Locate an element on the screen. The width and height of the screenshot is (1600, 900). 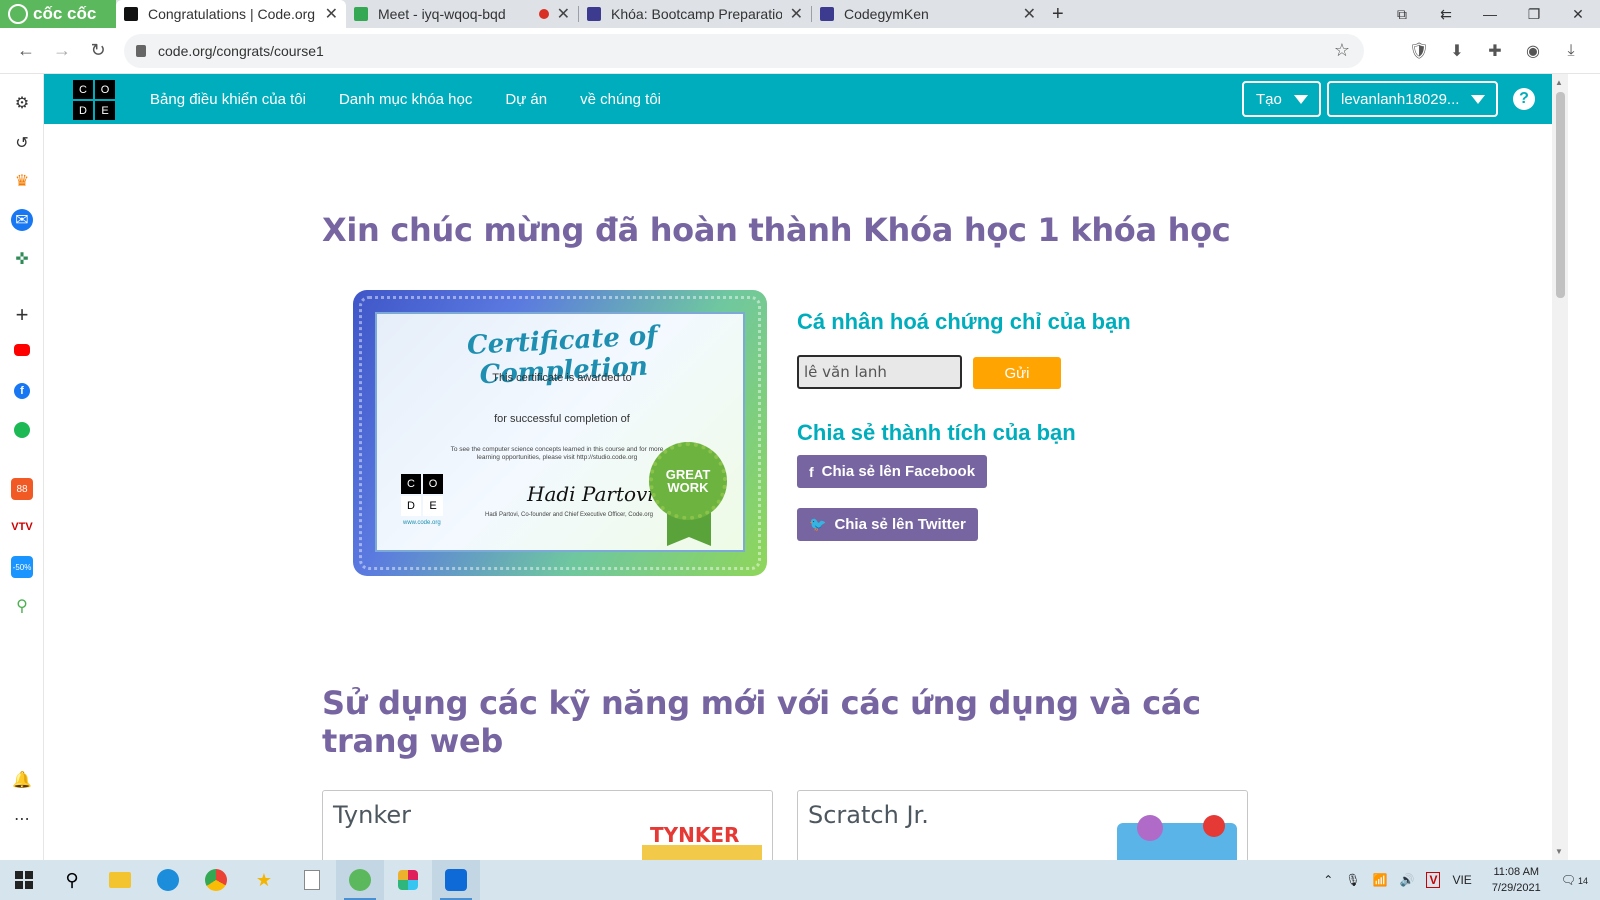
map-pin-icon: ⚲ is located at coordinates (22, 606).